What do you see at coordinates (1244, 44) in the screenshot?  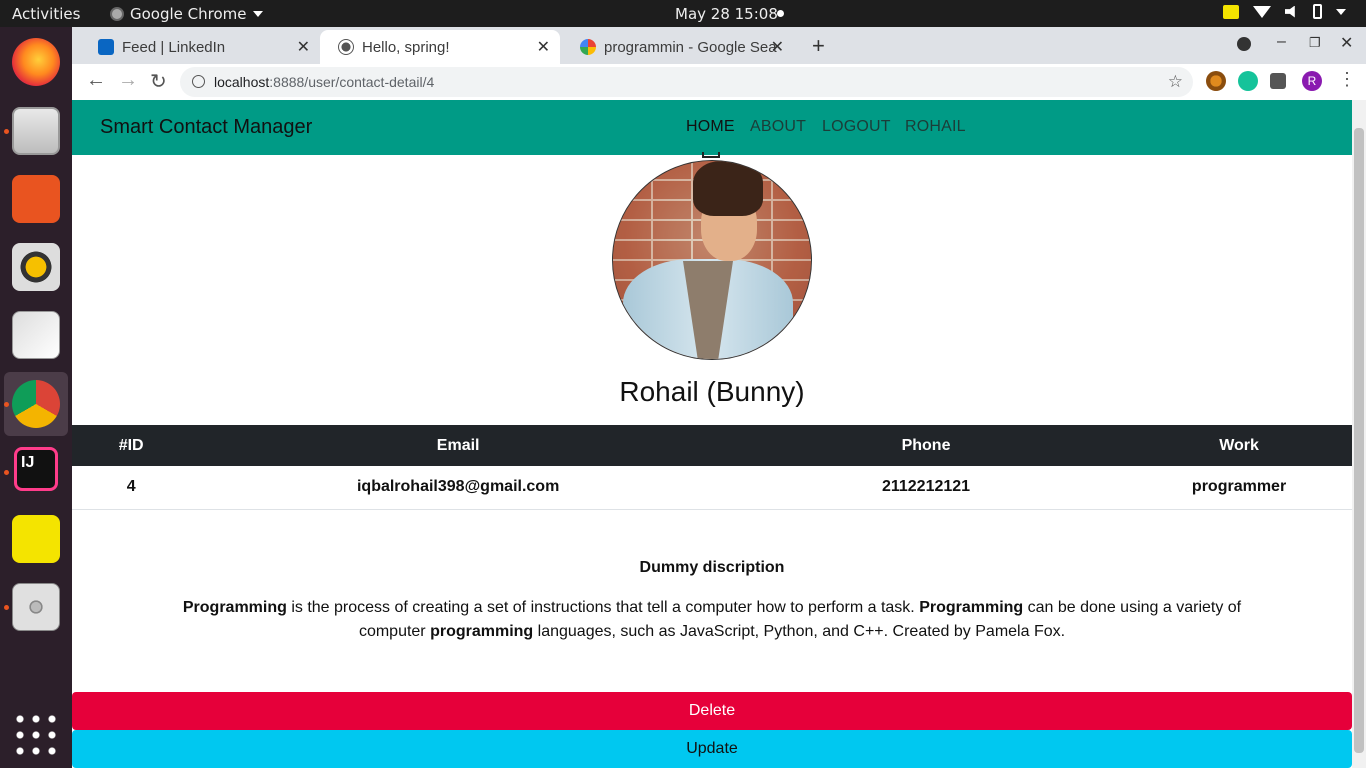 I see `tab-search-icon` at bounding box center [1244, 44].